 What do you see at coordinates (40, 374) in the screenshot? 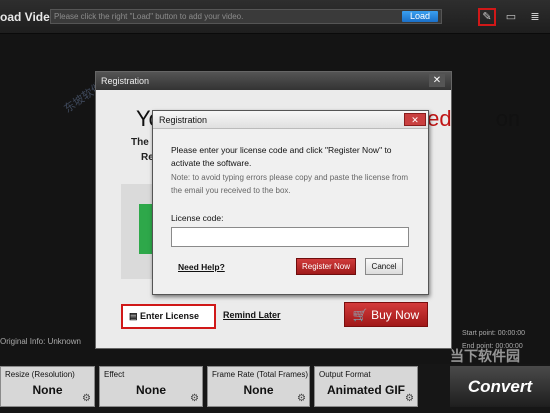
I see `panel-title: Resize (Resolution)` at bounding box center [40, 374].